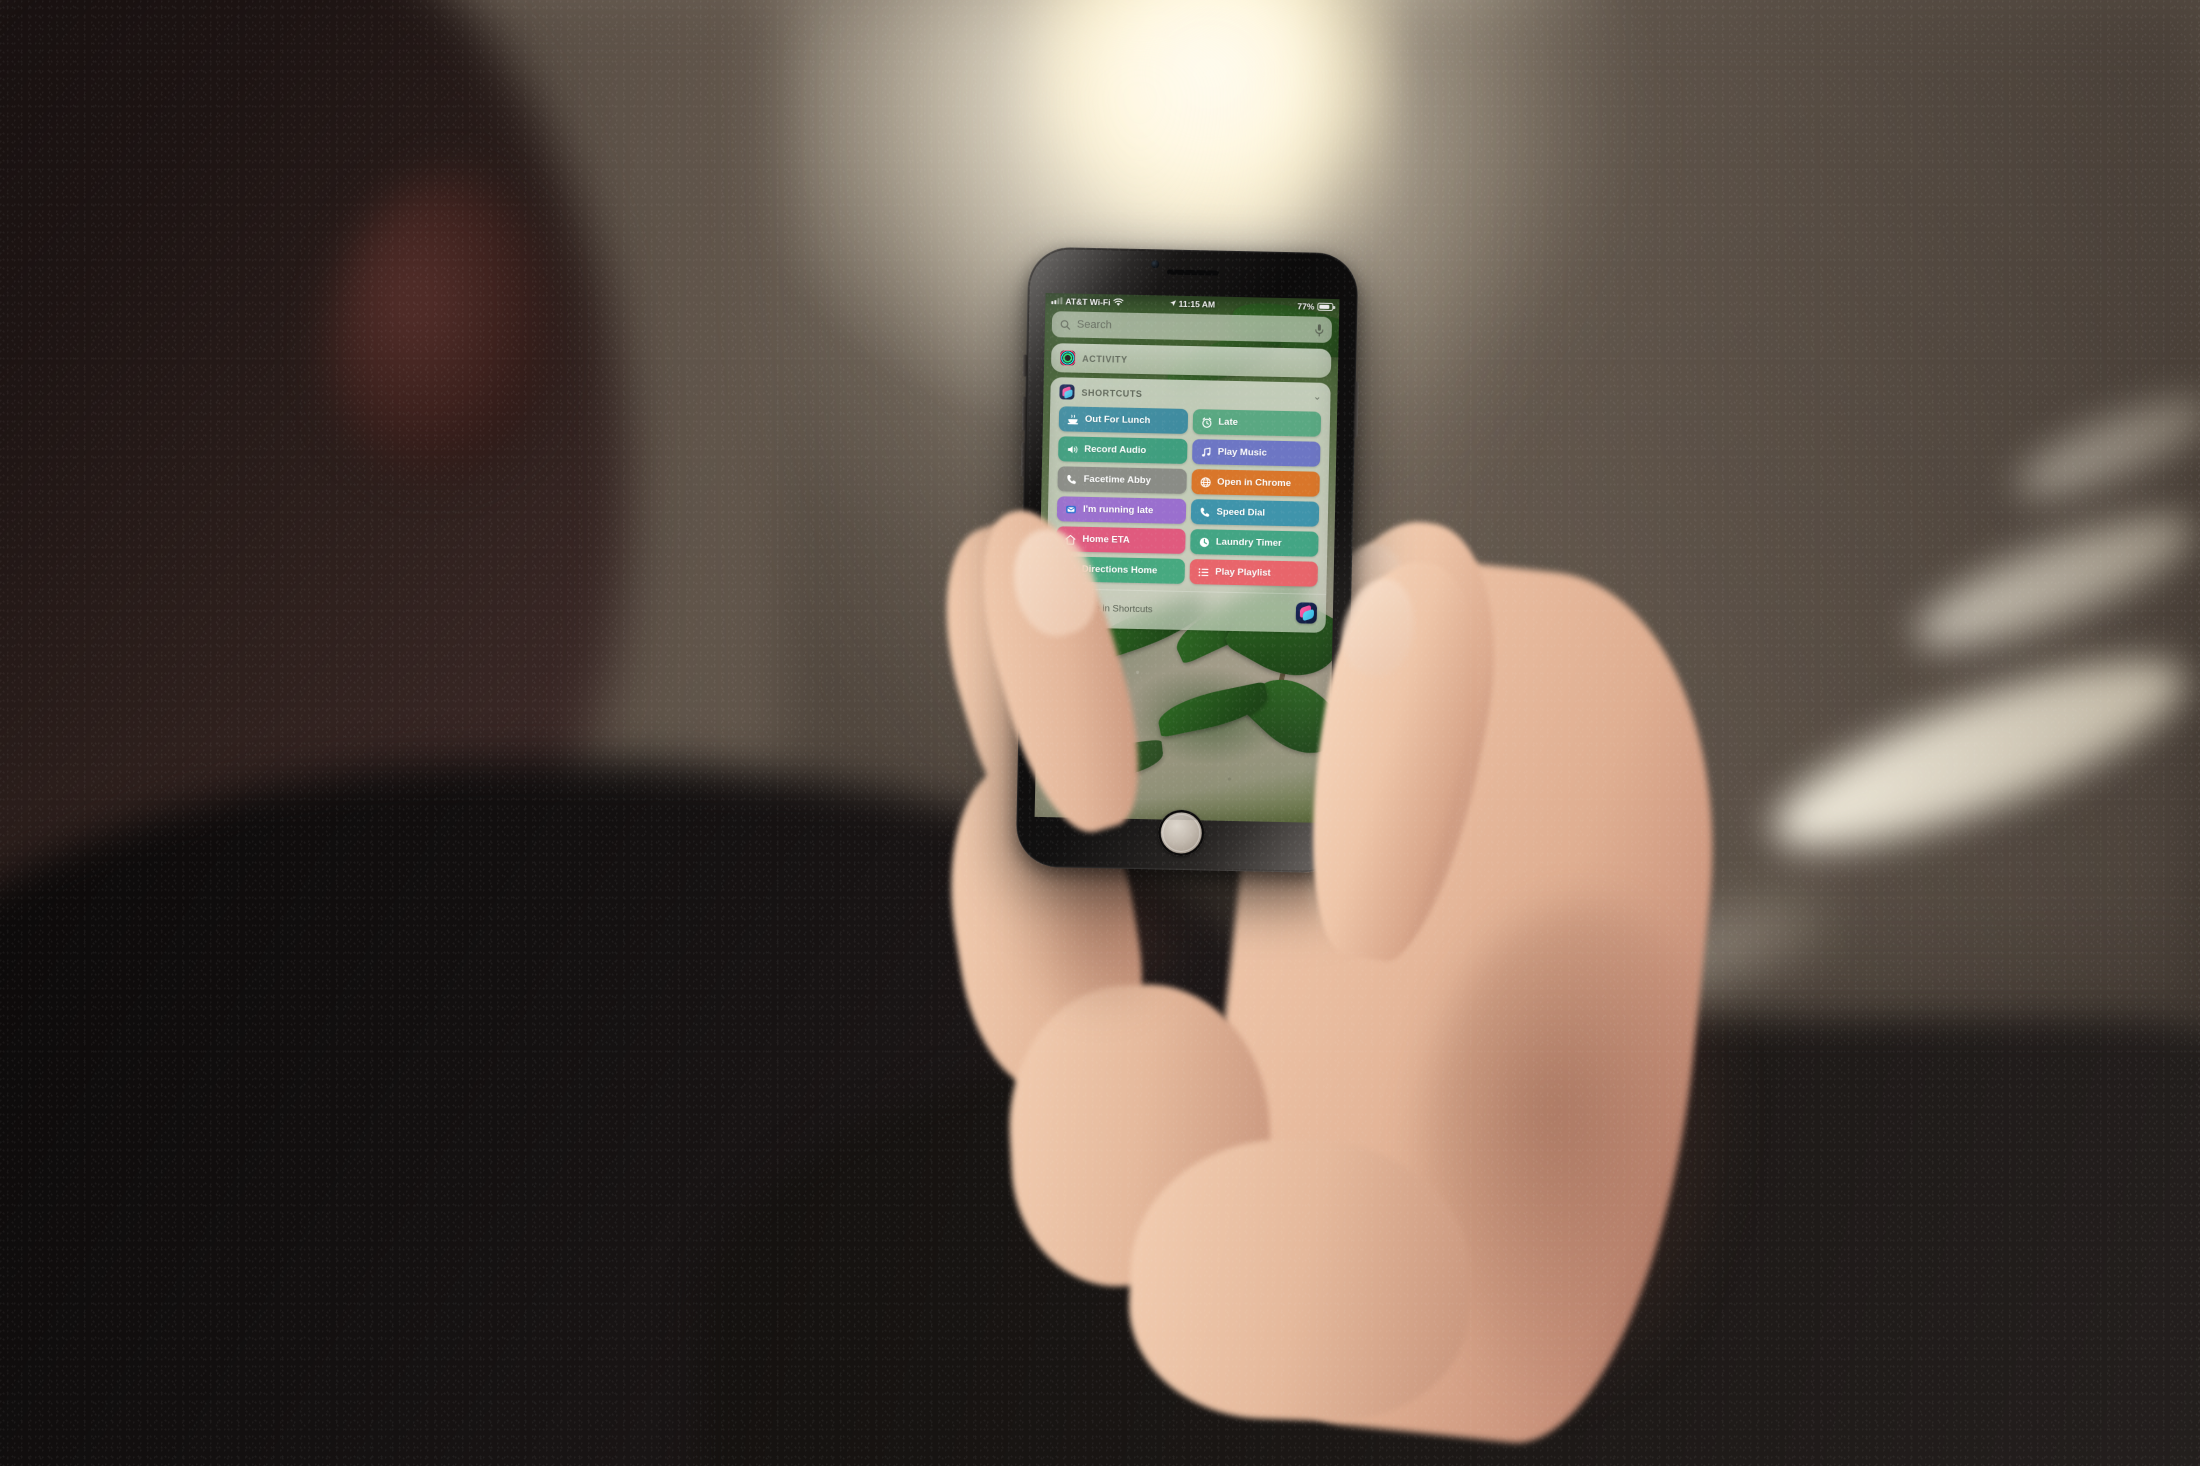  Describe the element at coordinates (1118, 301) in the screenshot. I see `wifi-icon` at that location.